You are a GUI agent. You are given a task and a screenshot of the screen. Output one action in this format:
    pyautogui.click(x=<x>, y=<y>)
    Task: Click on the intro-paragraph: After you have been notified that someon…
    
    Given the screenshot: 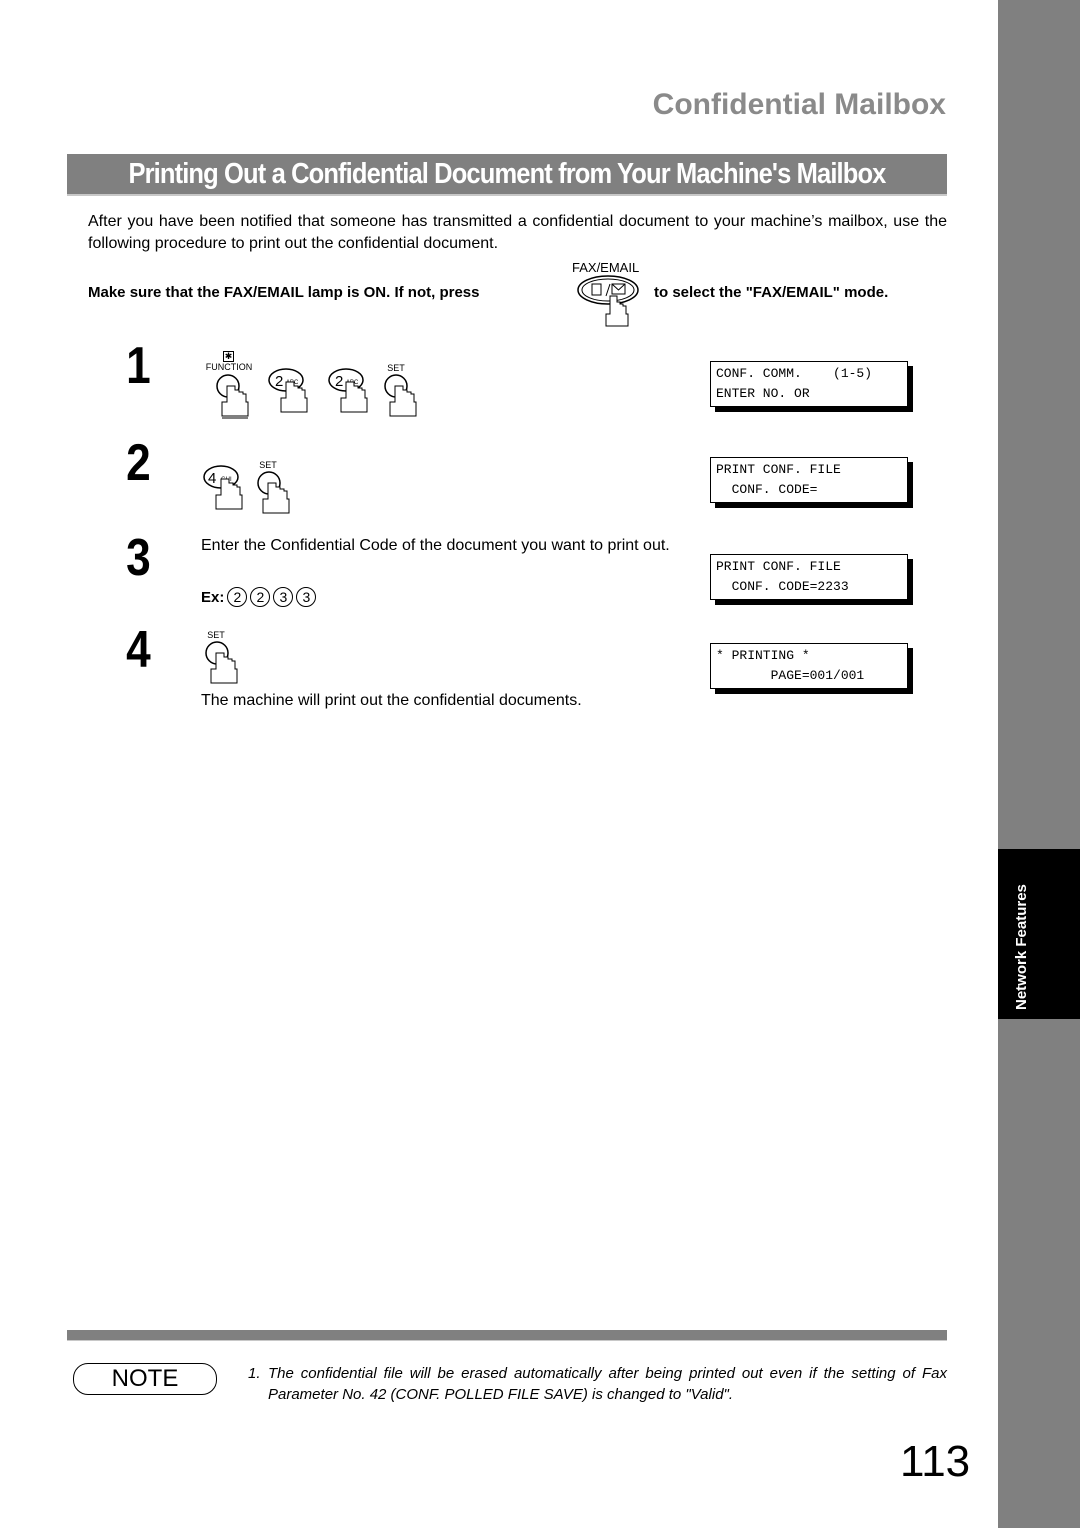 What is the action you would take?
    pyautogui.click(x=517, y=232)
    